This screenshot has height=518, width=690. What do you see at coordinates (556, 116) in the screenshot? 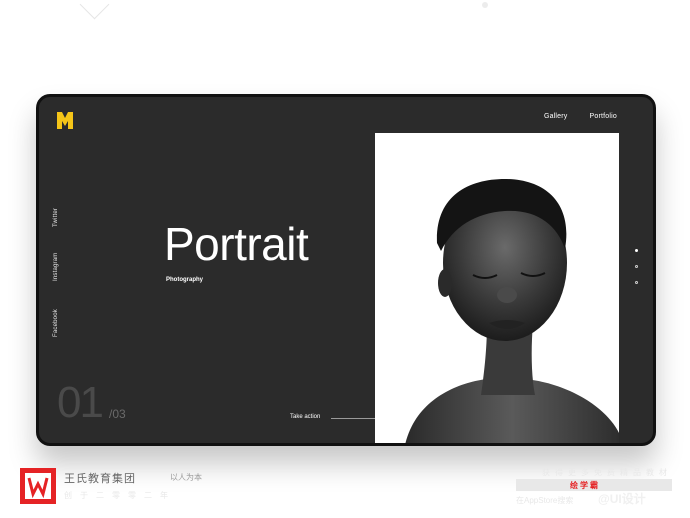
I see `nav-item-gallery: Gallery` at bounding box center [556, 116].